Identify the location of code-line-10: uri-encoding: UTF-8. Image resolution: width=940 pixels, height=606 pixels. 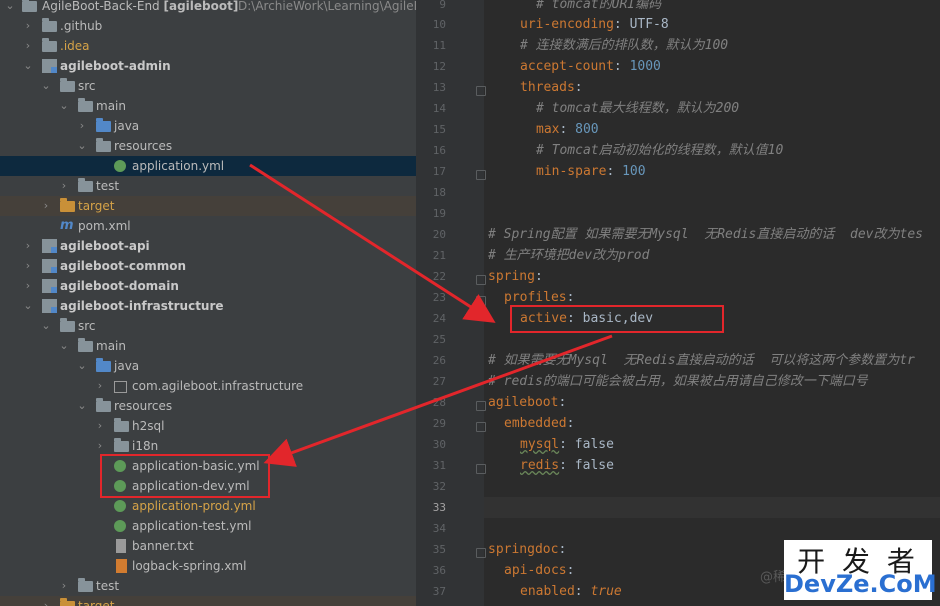
(594, 24).